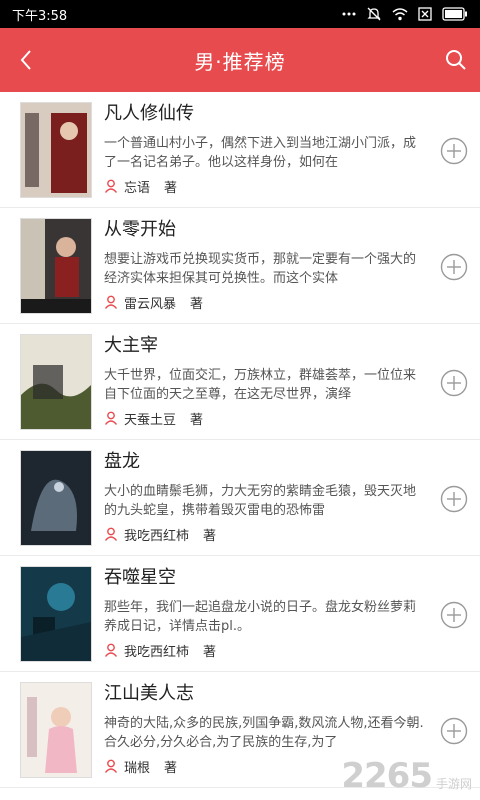 The image size is (480, 800). What do you see at coordinates (122, 461) in the screenshot?
I see `book-title: 盘龙` at bounding box center [122, 461].